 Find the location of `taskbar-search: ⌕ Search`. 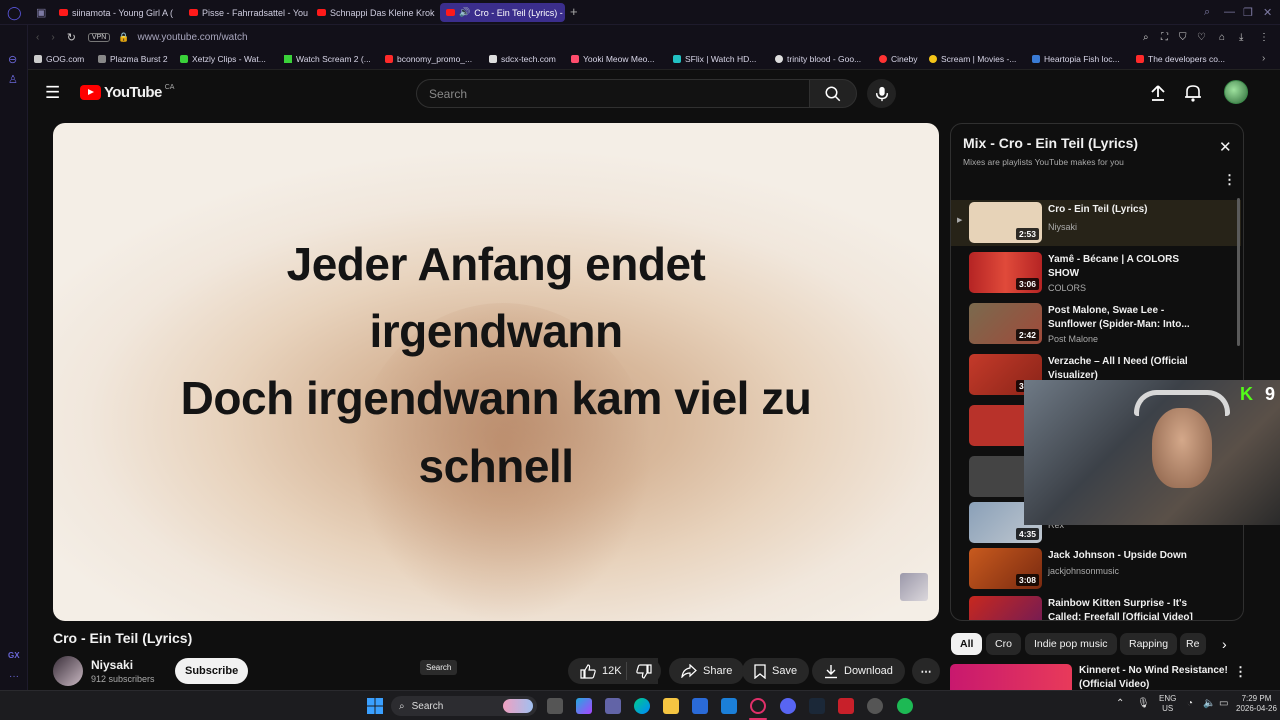

taskbar-search: ⌕ Search is located at coordinates (464, 706).